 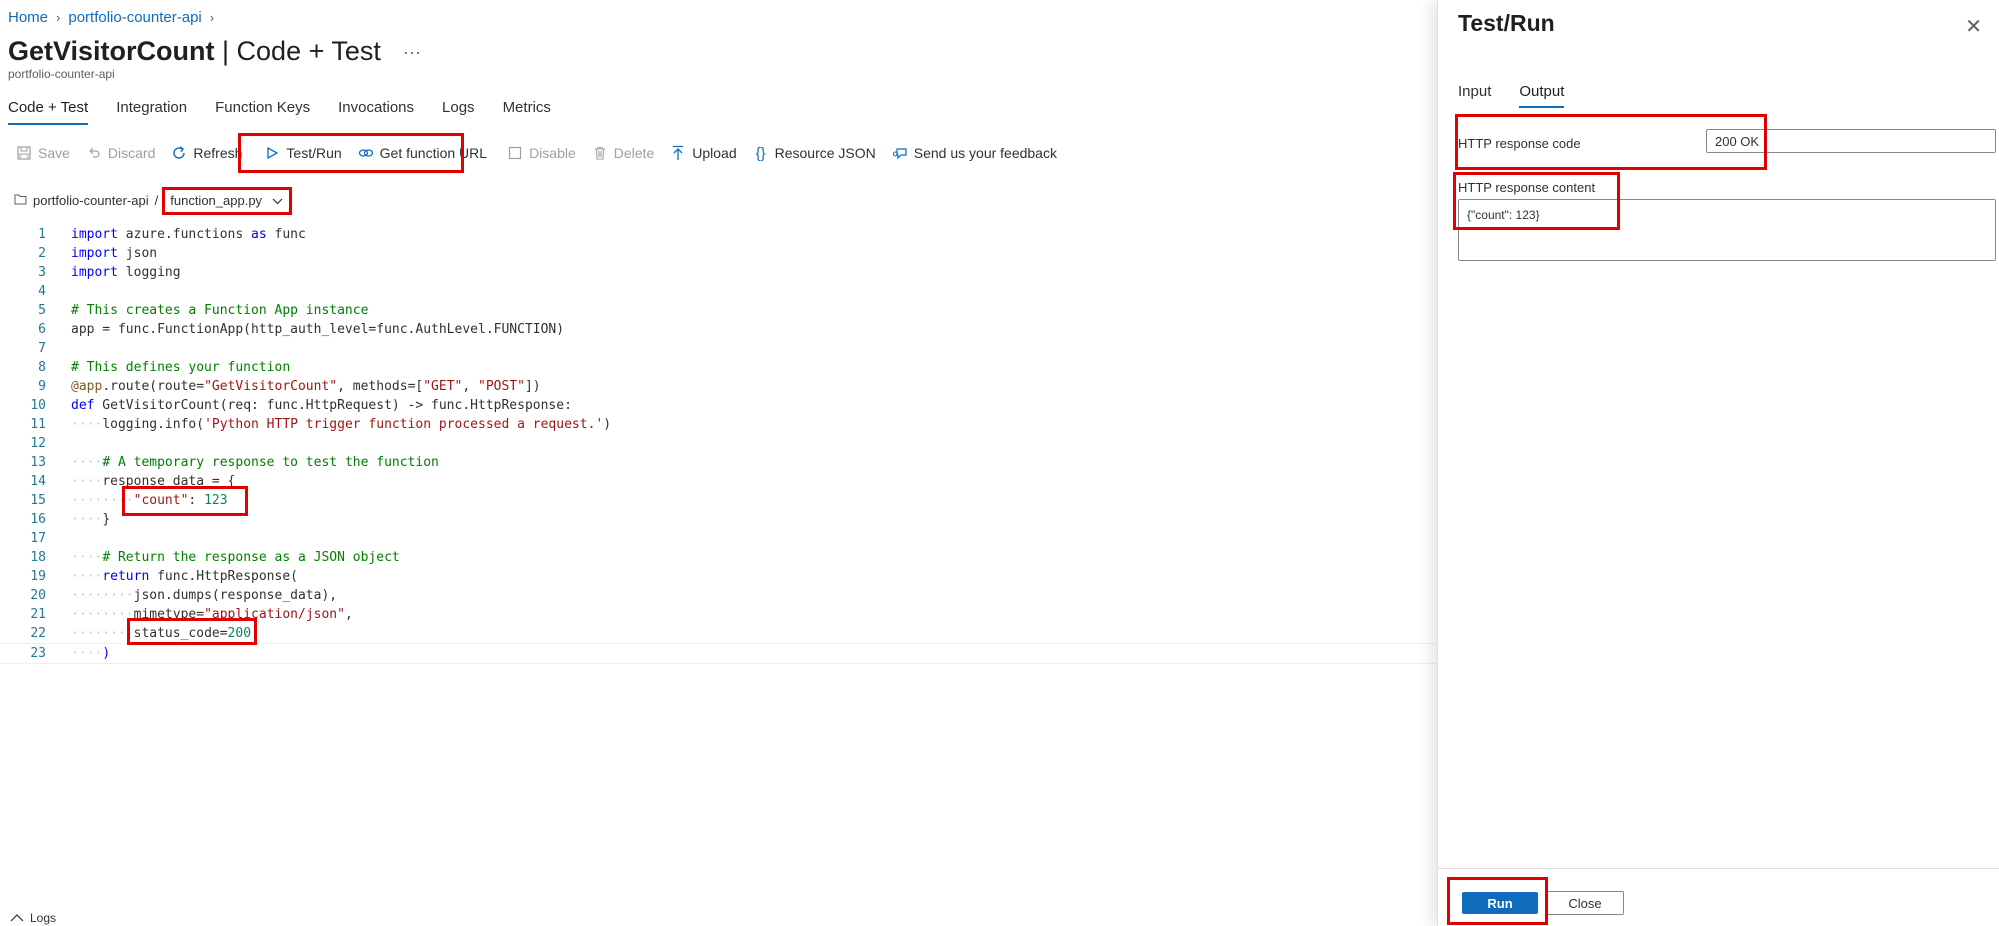 I want to click on delete-button: Delete, so click(x=623, y=153).